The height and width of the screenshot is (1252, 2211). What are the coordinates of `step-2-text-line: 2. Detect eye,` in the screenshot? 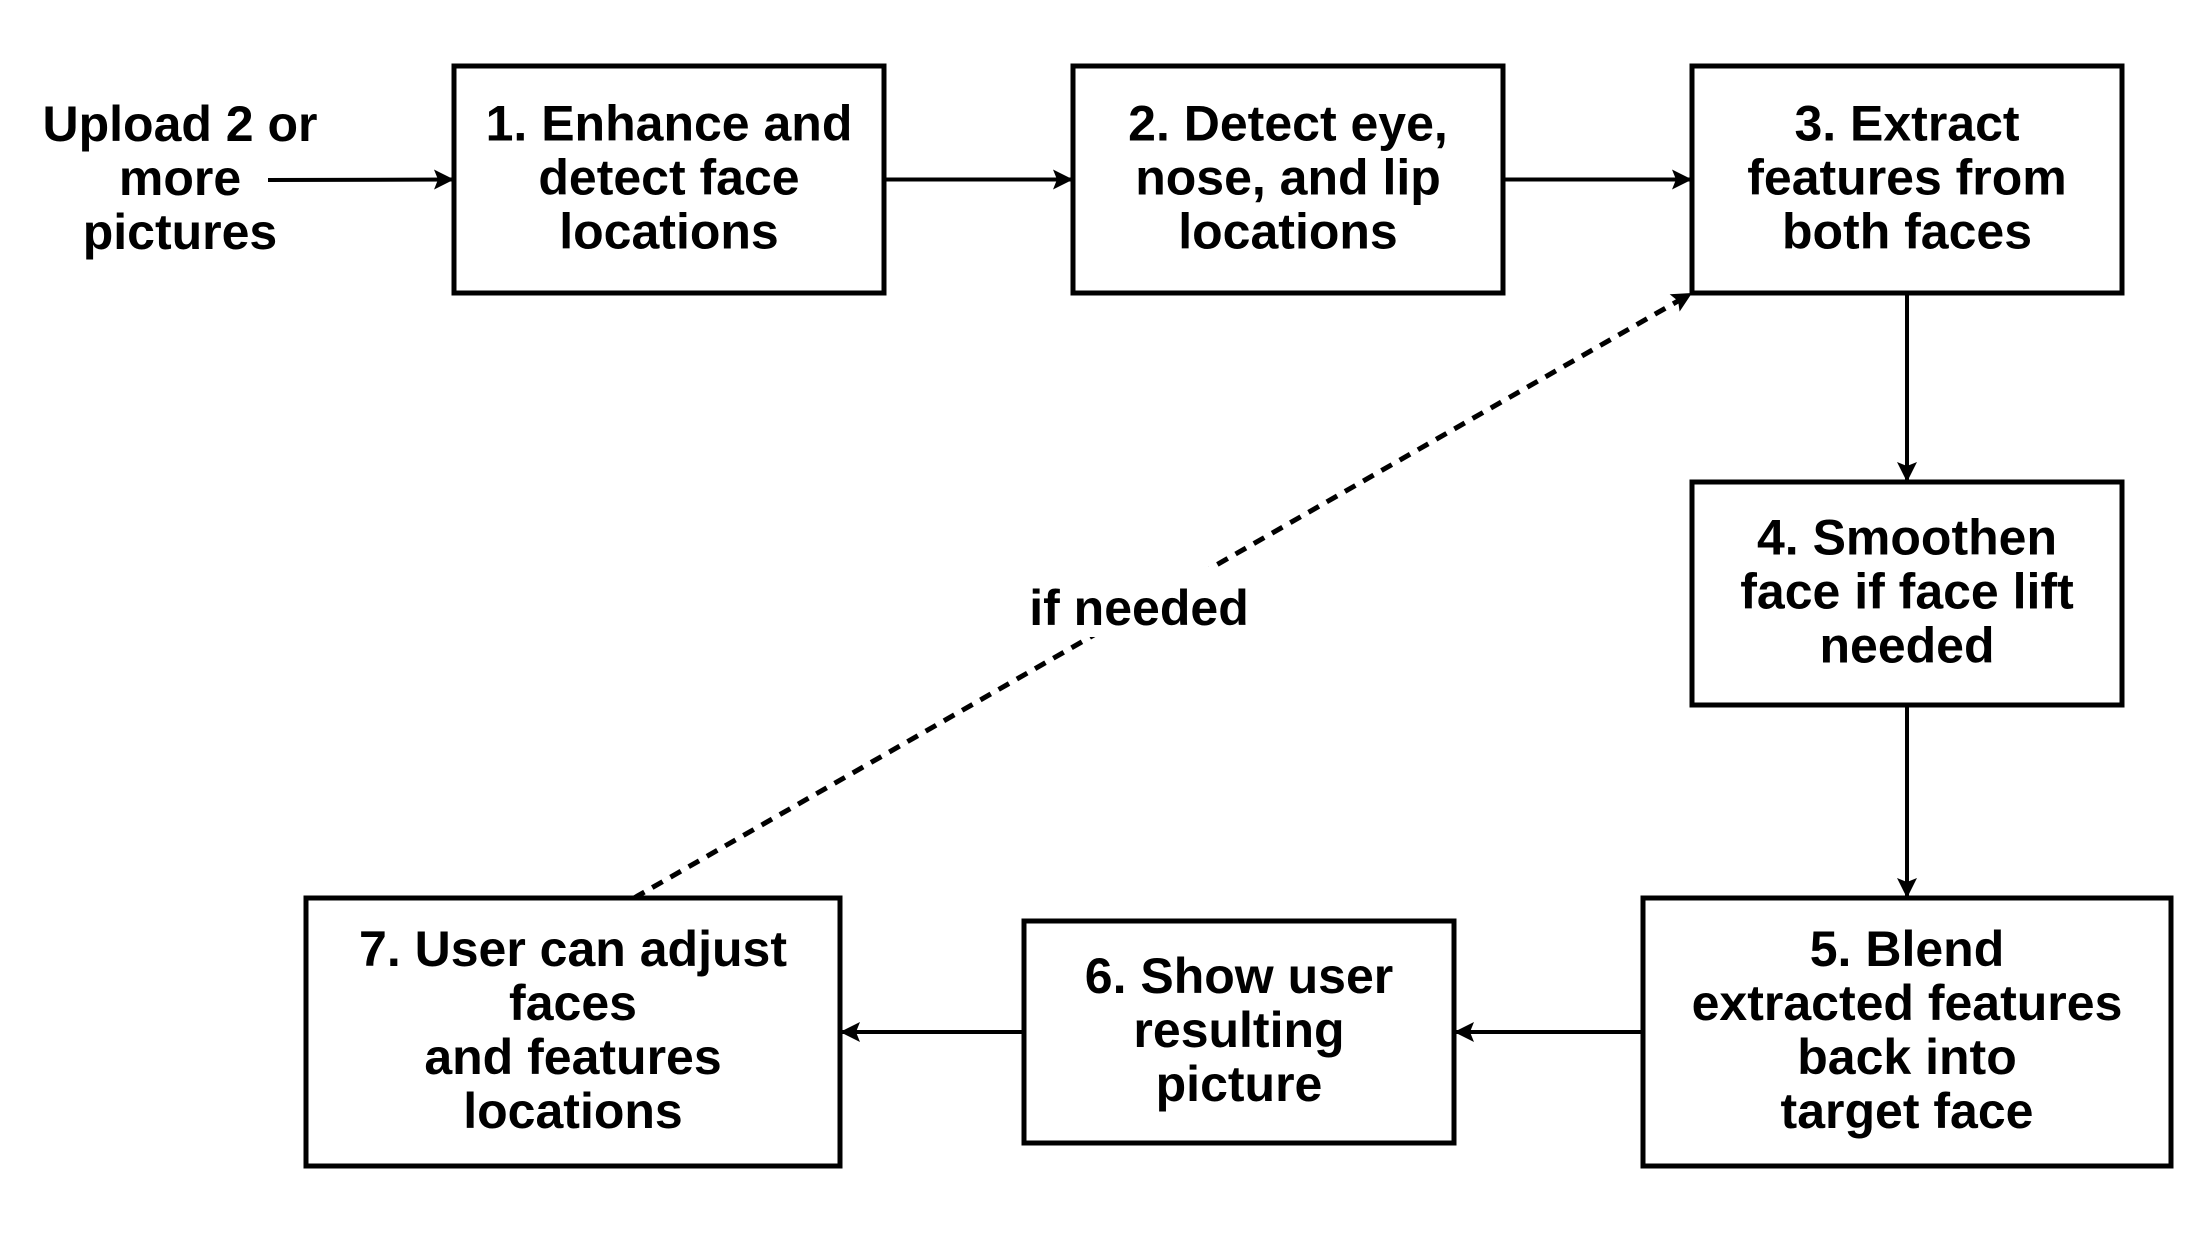 It's located at (1288, 124).